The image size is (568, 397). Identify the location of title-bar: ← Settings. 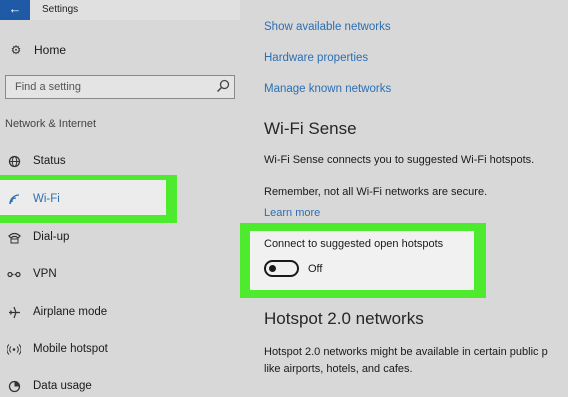
(120, 10).